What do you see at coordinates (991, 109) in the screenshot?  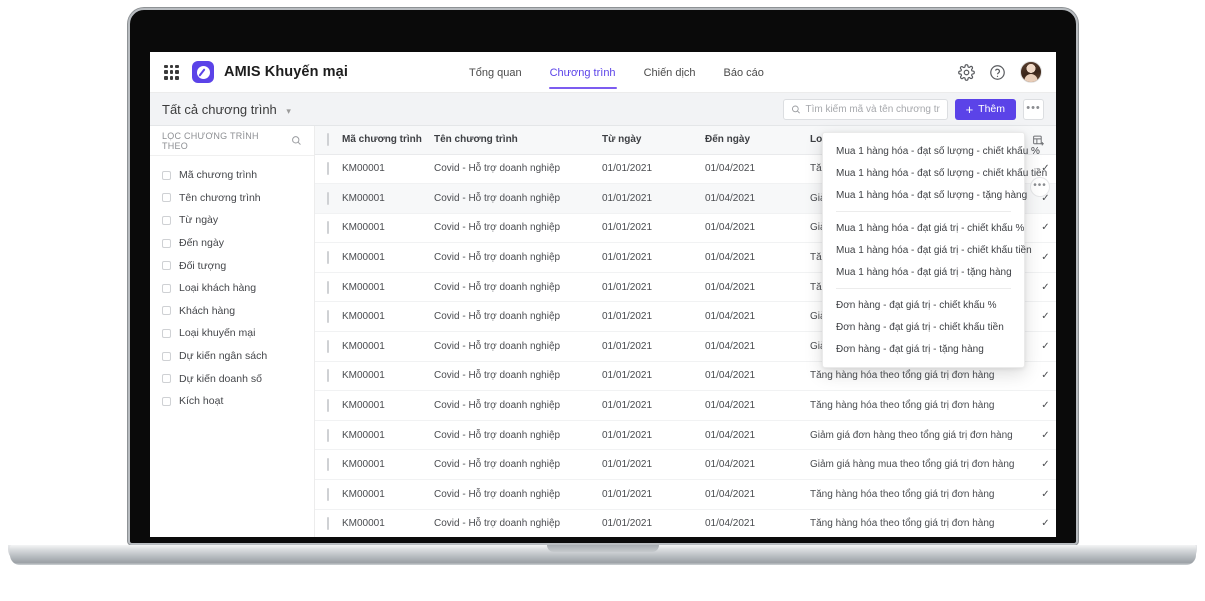 I see `add-program-label: Thêm` at bounding box center [991, 109].